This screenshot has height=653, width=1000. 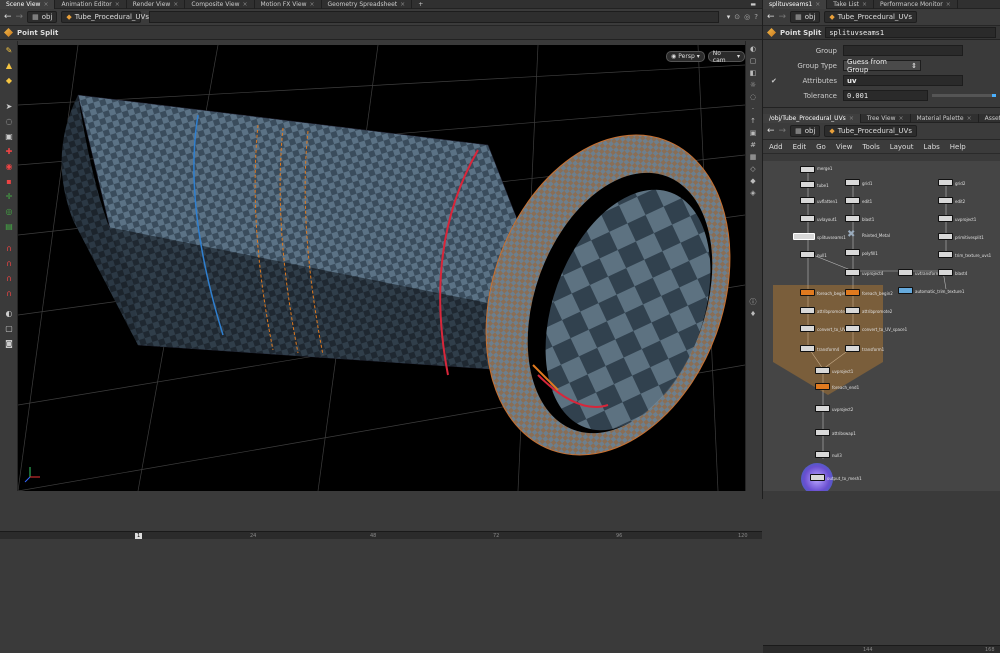 I want to click on menu-layout: Layout, so click(x=902, y=147).